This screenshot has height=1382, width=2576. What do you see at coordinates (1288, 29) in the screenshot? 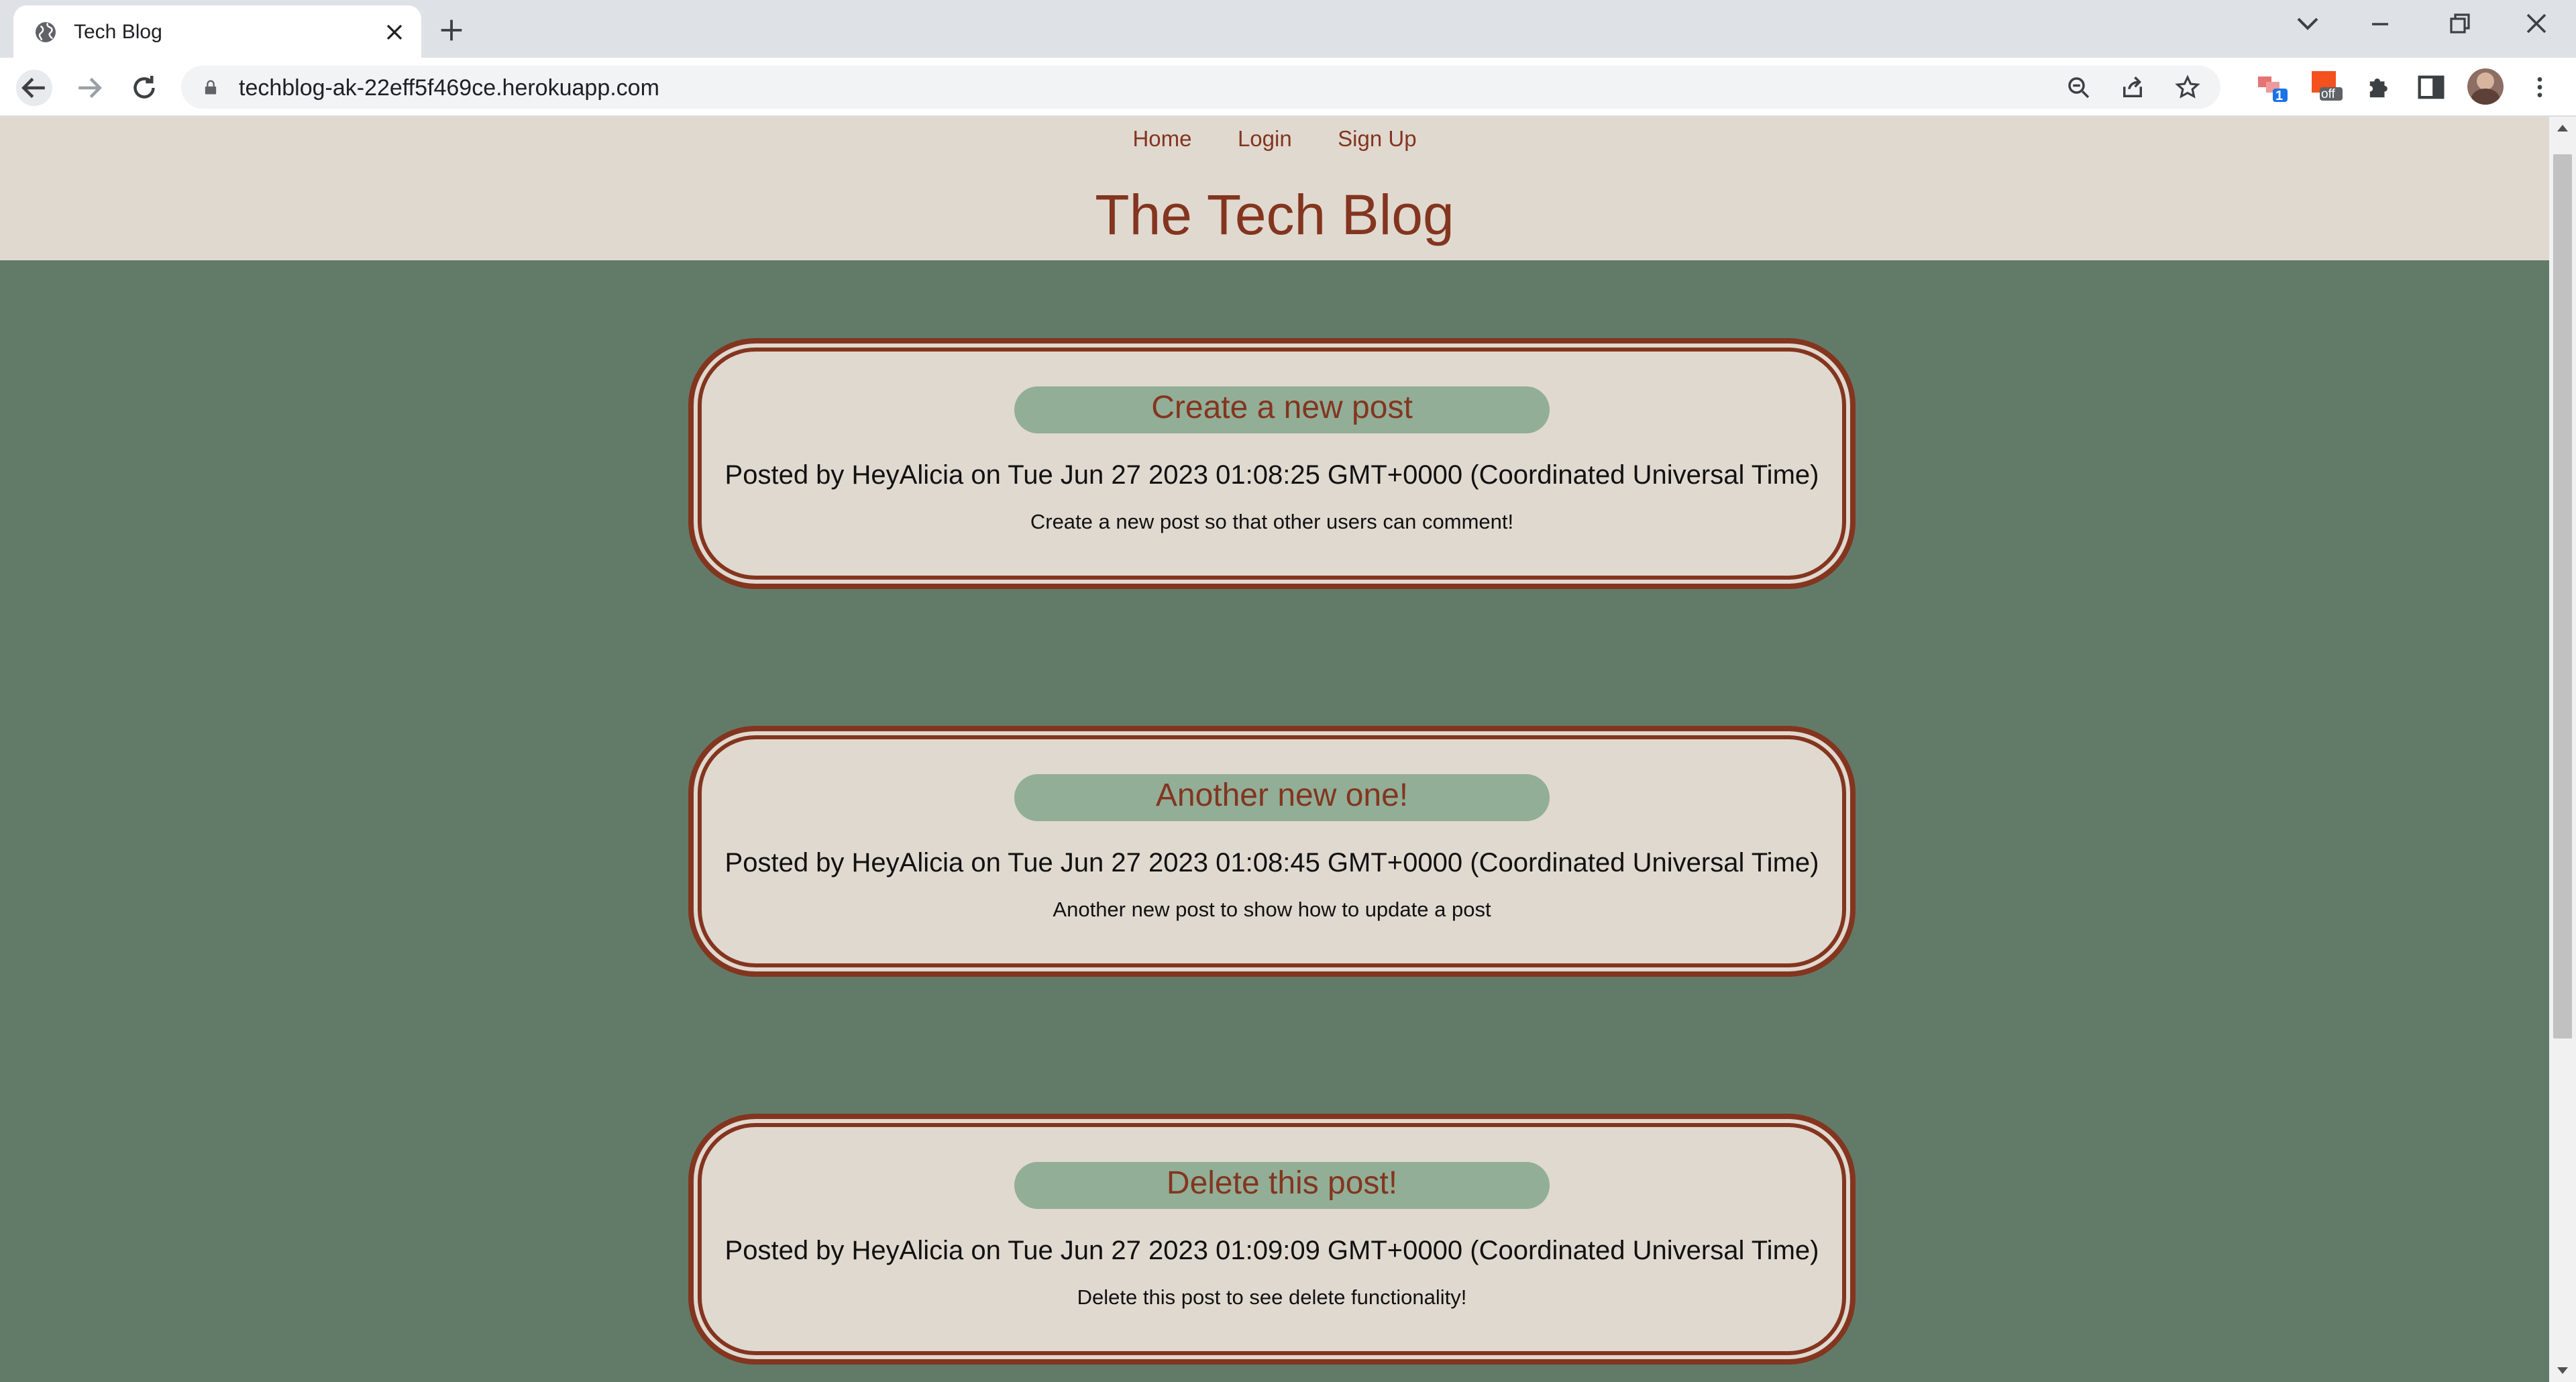
I see `tab-strip: Tech Blog` at bounding box center [1288, 29].